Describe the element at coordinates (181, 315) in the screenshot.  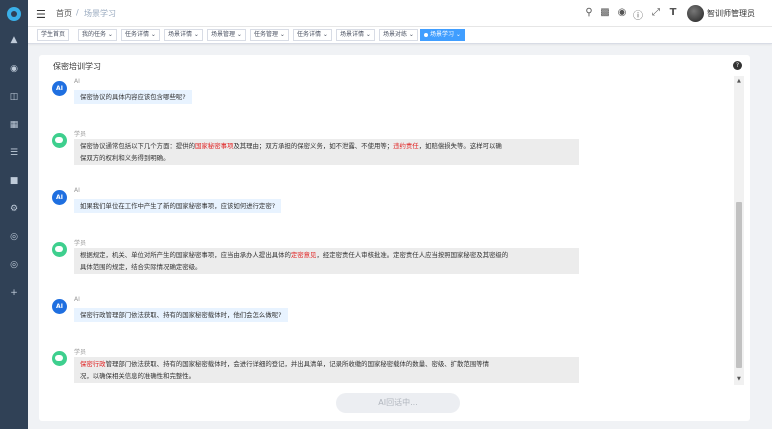
I see `message-bubble: 保密行政管理部门依法获取、持有的国家秘密载体时，他们会怎么做呢?` at that location.